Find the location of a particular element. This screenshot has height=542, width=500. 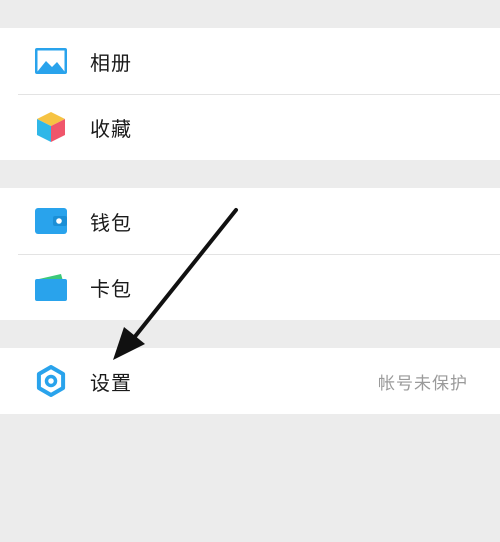

menu-item-wallet: 钱包 is located at coordinates (250, 221).